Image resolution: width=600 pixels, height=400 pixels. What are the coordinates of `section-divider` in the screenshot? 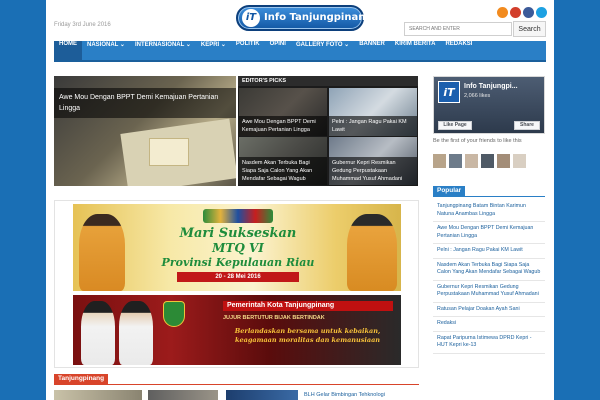 It's located at (236, 384).